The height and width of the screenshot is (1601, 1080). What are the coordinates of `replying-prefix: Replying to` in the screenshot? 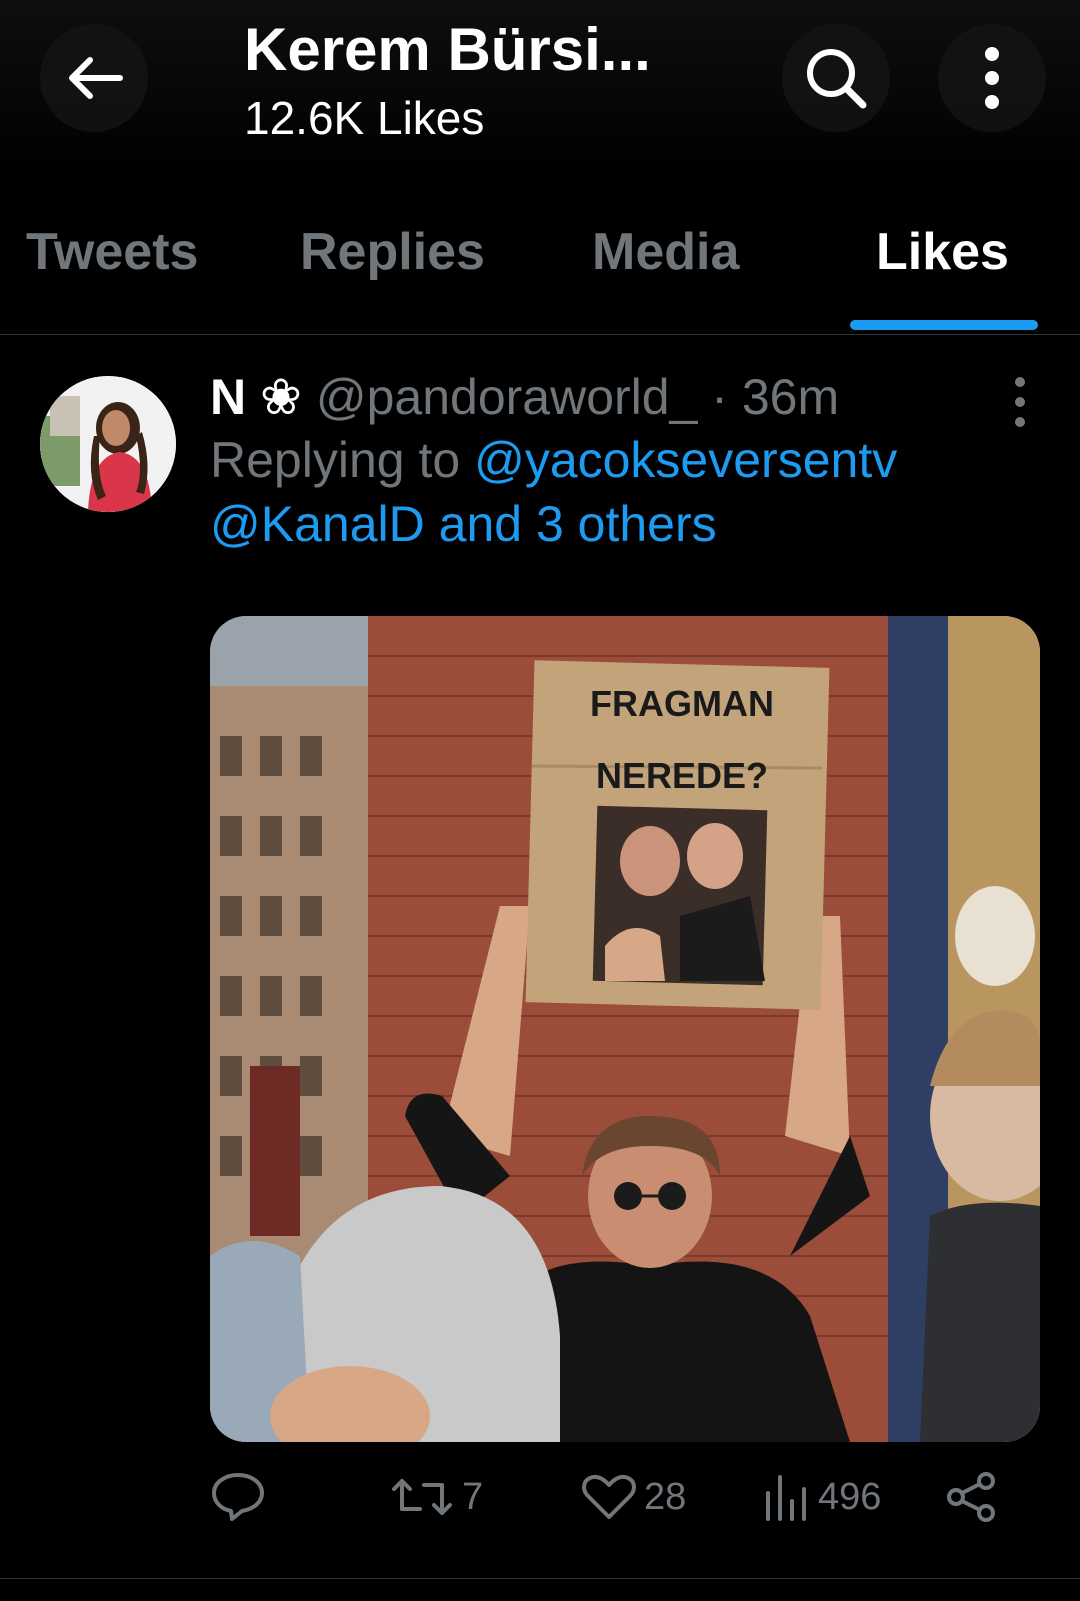 It's located at (335, 460).